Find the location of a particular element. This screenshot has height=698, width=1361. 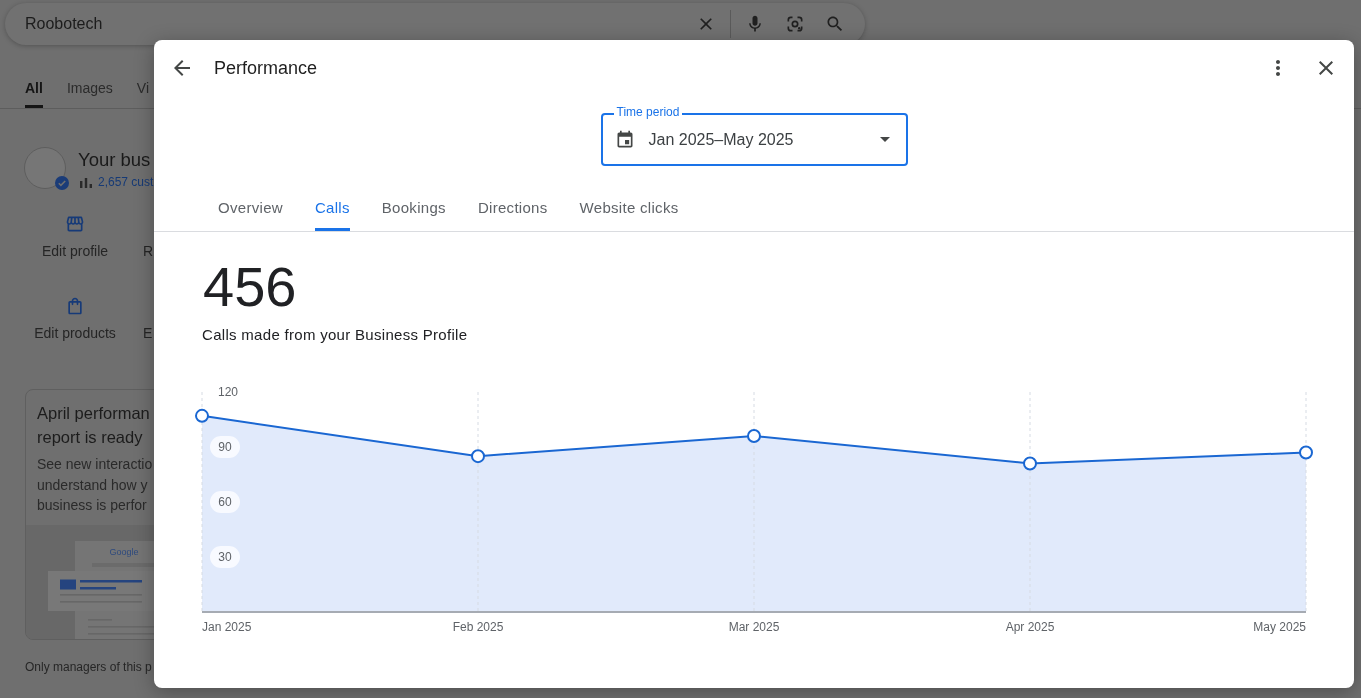

logo-placeholder is located at coordinates (45, 168).